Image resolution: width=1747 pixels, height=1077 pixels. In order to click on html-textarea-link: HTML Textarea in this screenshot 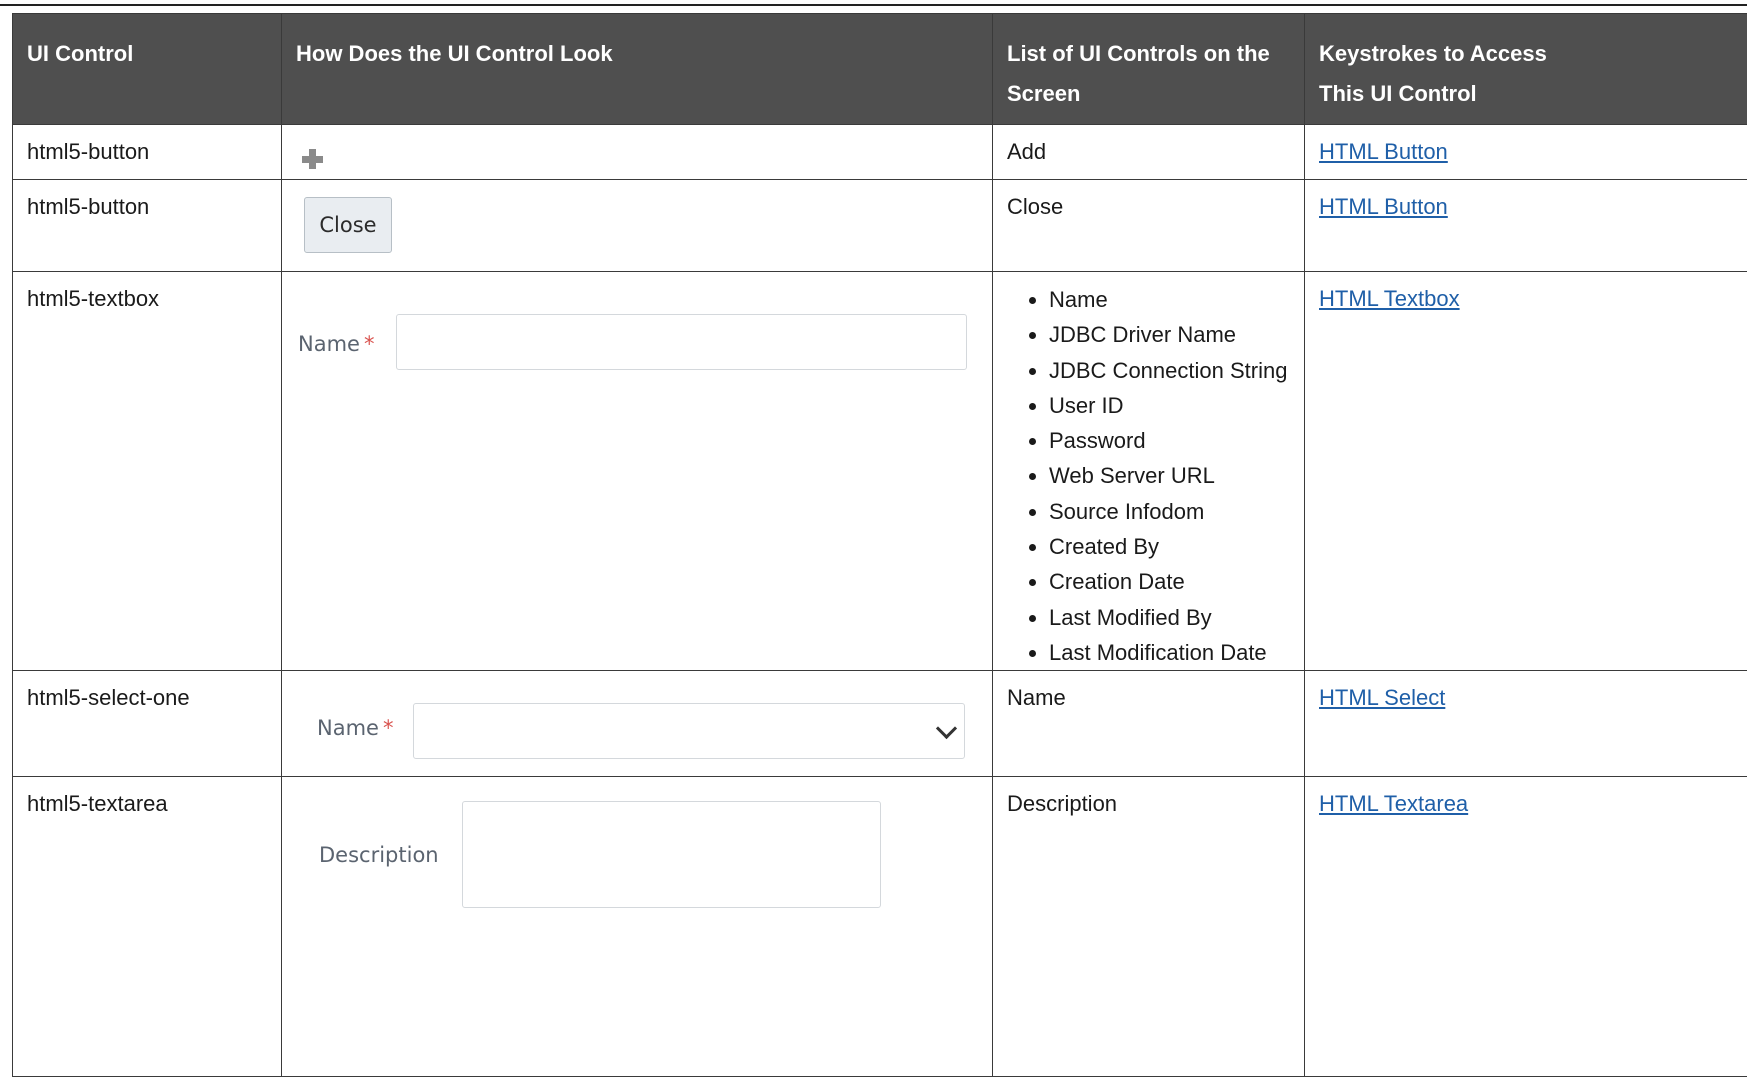, I will do `click(1393, 803)`.